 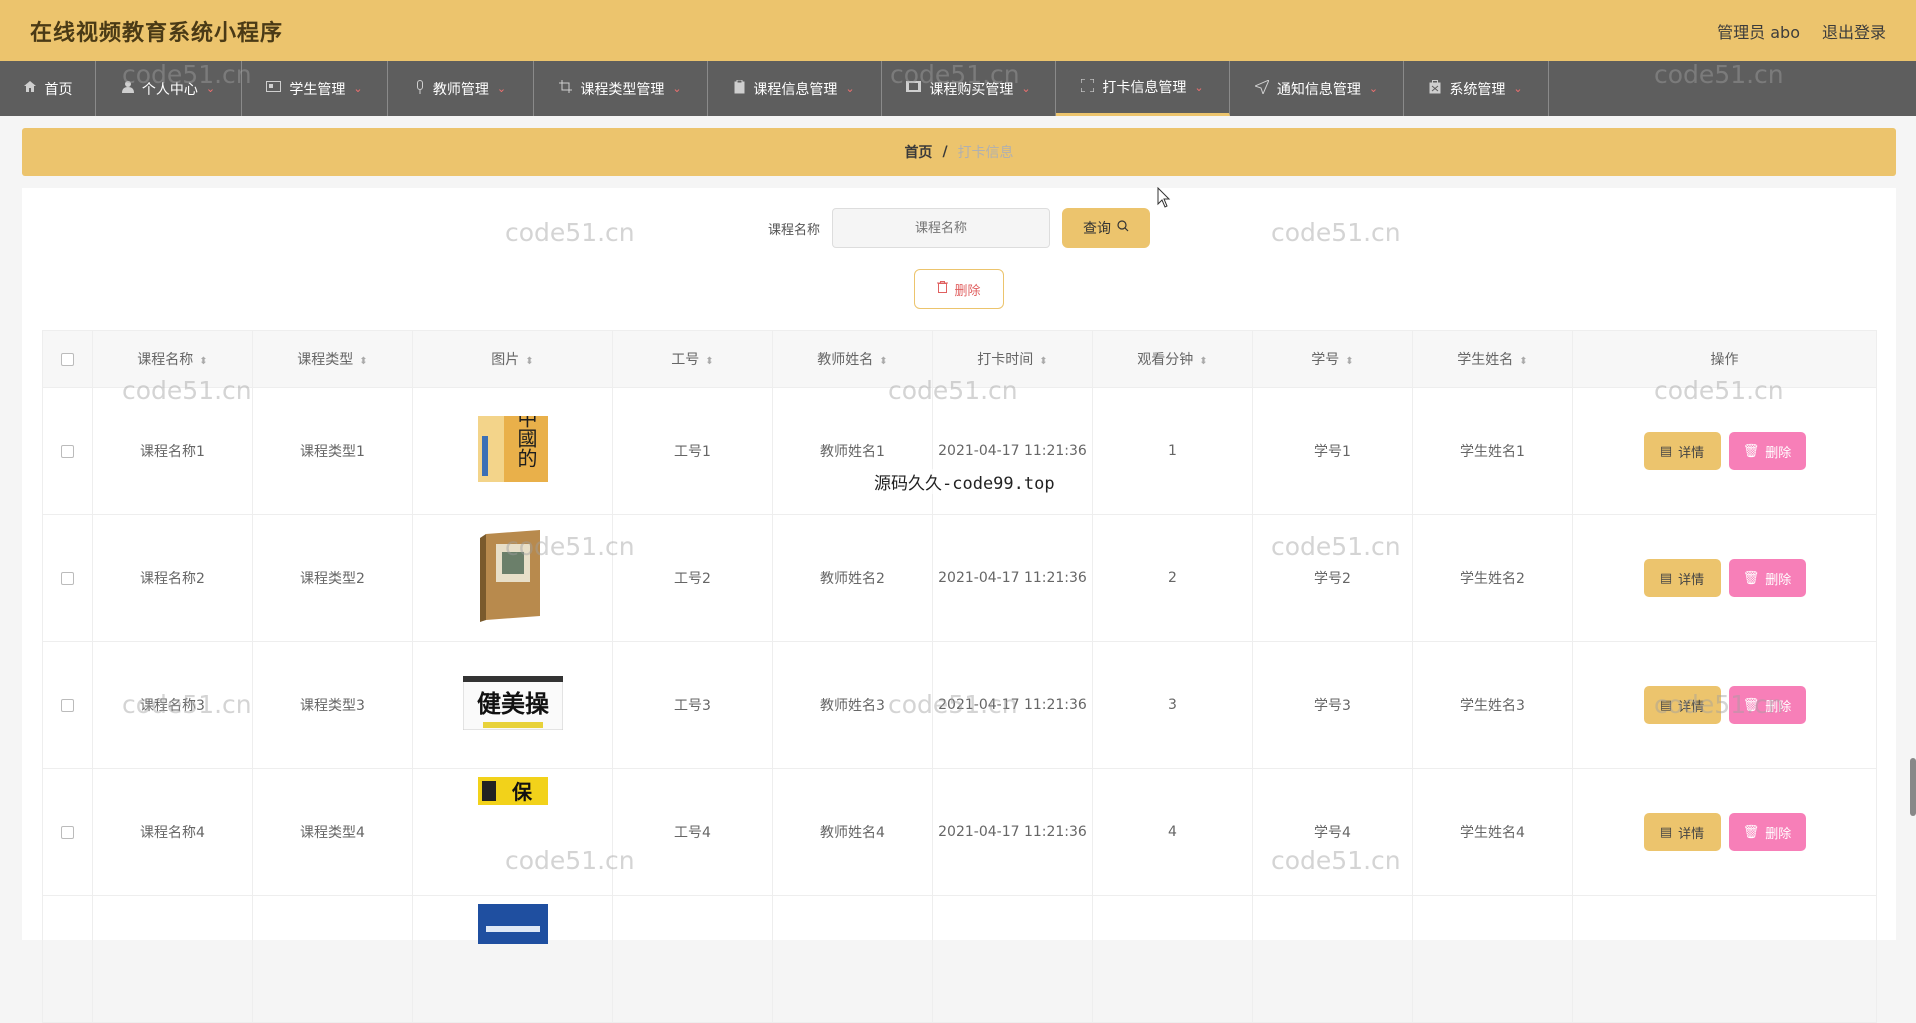 What do you see at coordinates (512, 832) in the screenshot?
I see `cell-image: 保` at bounding box center [512, 832].